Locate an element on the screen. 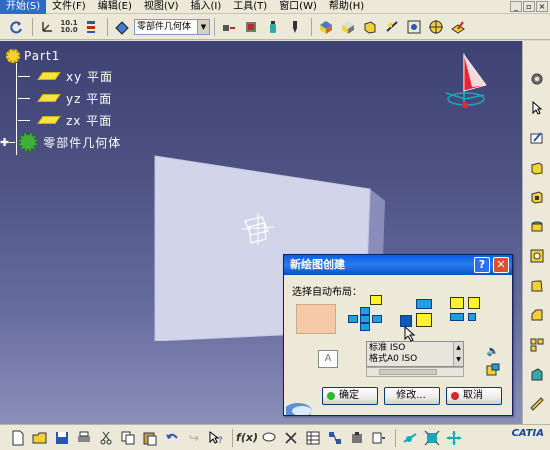 The width and height of the screenshot is (550, 450). toolbar-separator is located at coordinates (232, 437).